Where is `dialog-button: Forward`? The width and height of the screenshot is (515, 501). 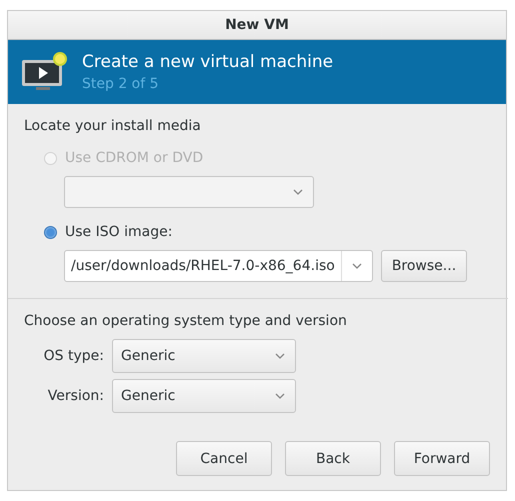
dialog-button: Forward is located at coordinates (442, 458).